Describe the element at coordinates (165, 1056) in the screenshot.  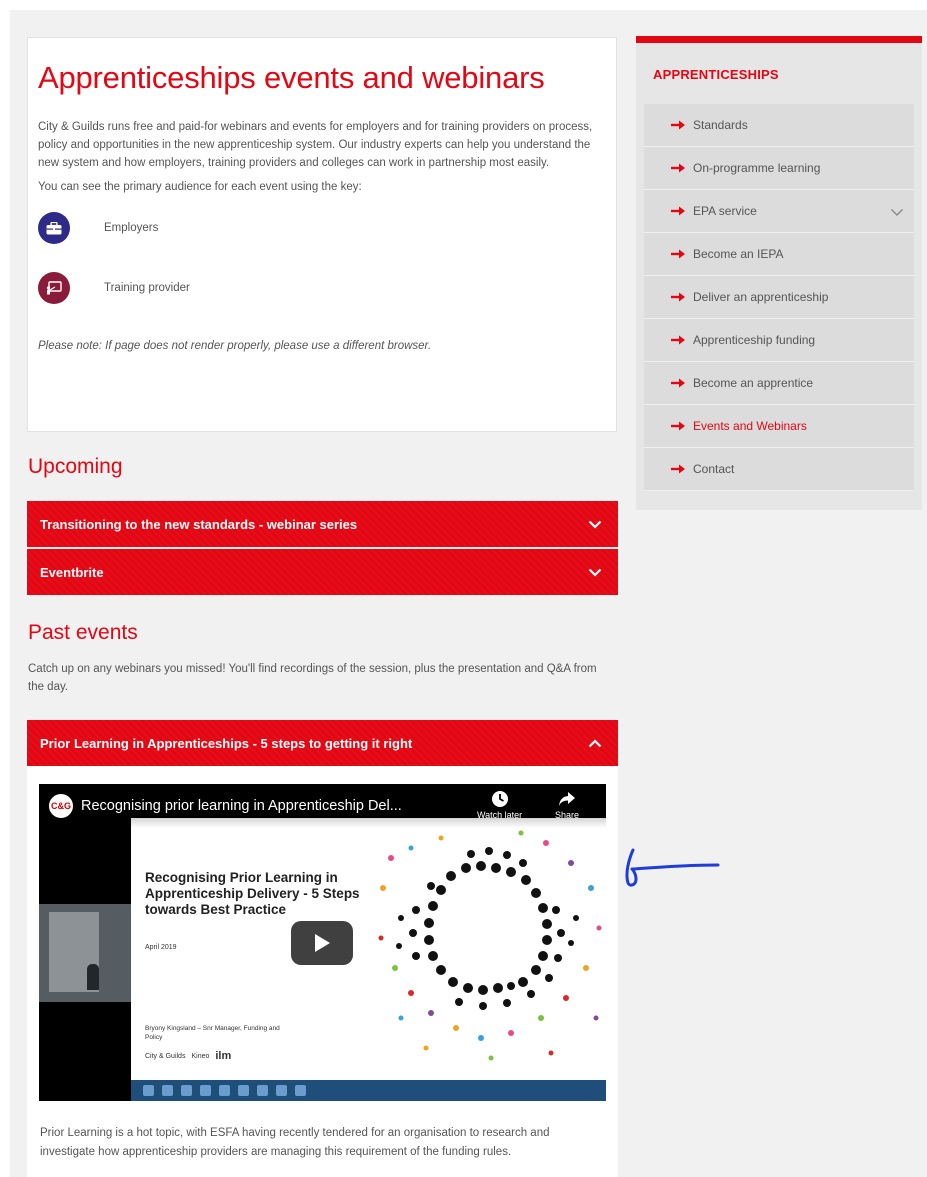
I see `city-guilds-logo: City & Guilds` at that location.